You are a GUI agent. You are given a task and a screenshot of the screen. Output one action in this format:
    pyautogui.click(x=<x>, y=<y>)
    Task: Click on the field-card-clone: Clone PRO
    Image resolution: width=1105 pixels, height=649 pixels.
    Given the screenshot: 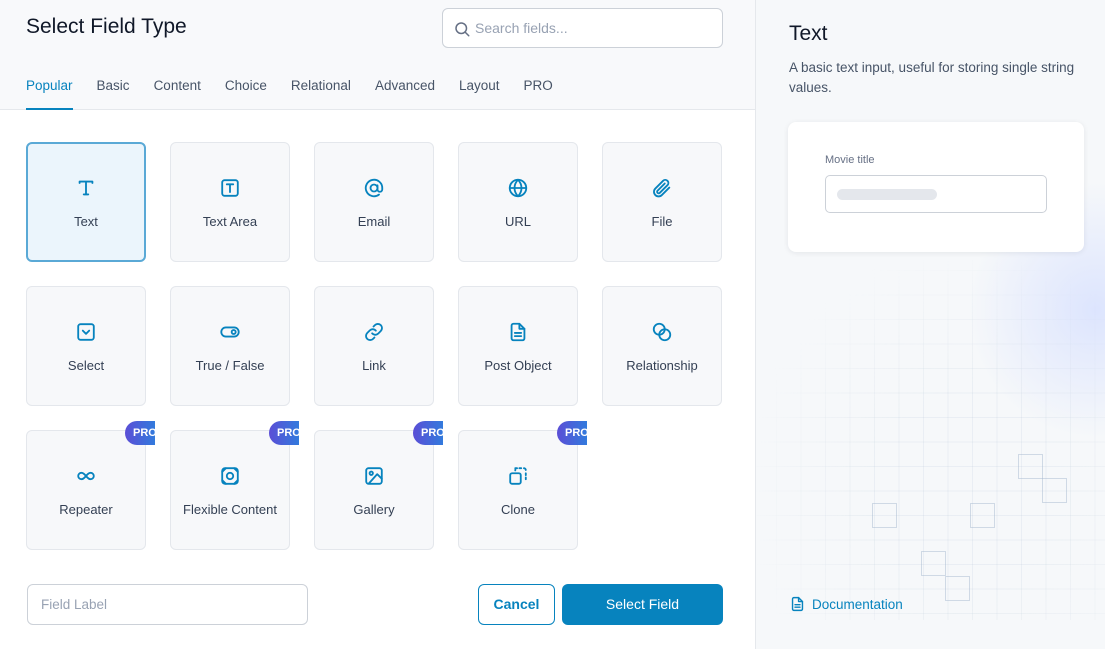 What is the action you would take?
    pyautogui.click(x=522, y=485)
    